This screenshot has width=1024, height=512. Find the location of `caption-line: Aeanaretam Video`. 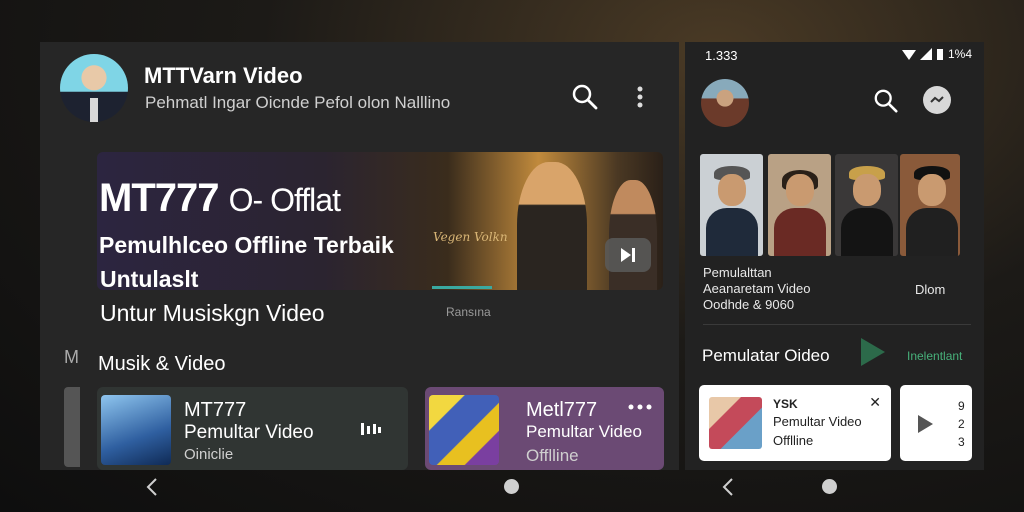

caption-line: Aeanaretam Video is located at coordinates (757, 288).